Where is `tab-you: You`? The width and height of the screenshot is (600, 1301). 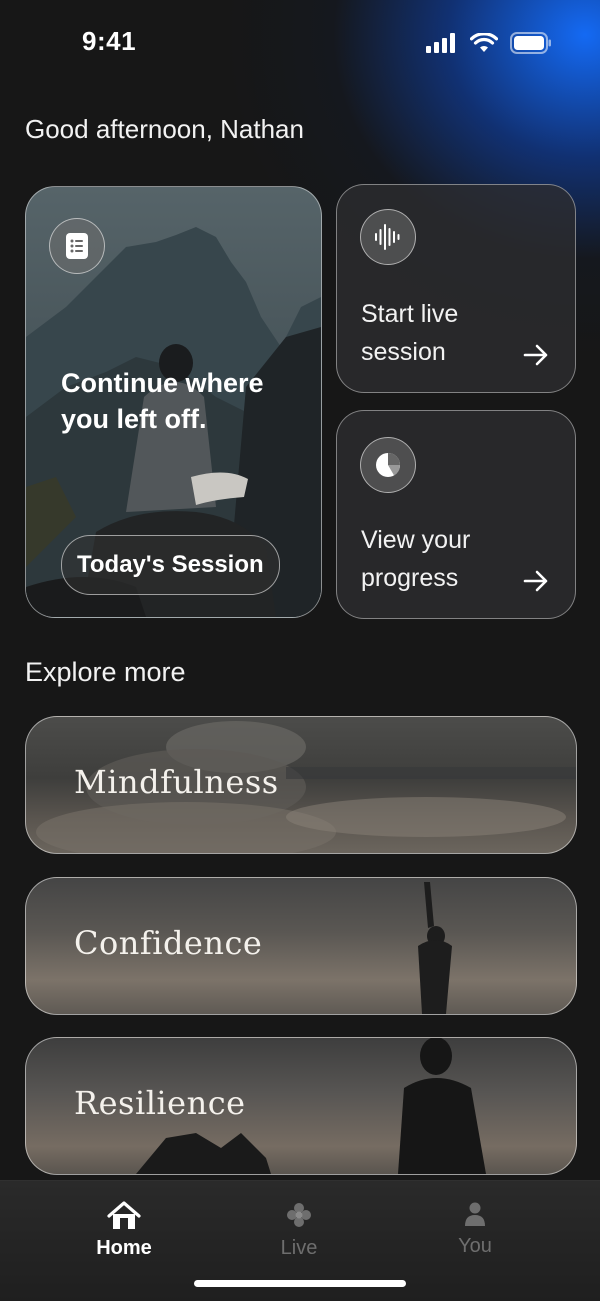
tab-you: You is located at coordinates (475, 1229).